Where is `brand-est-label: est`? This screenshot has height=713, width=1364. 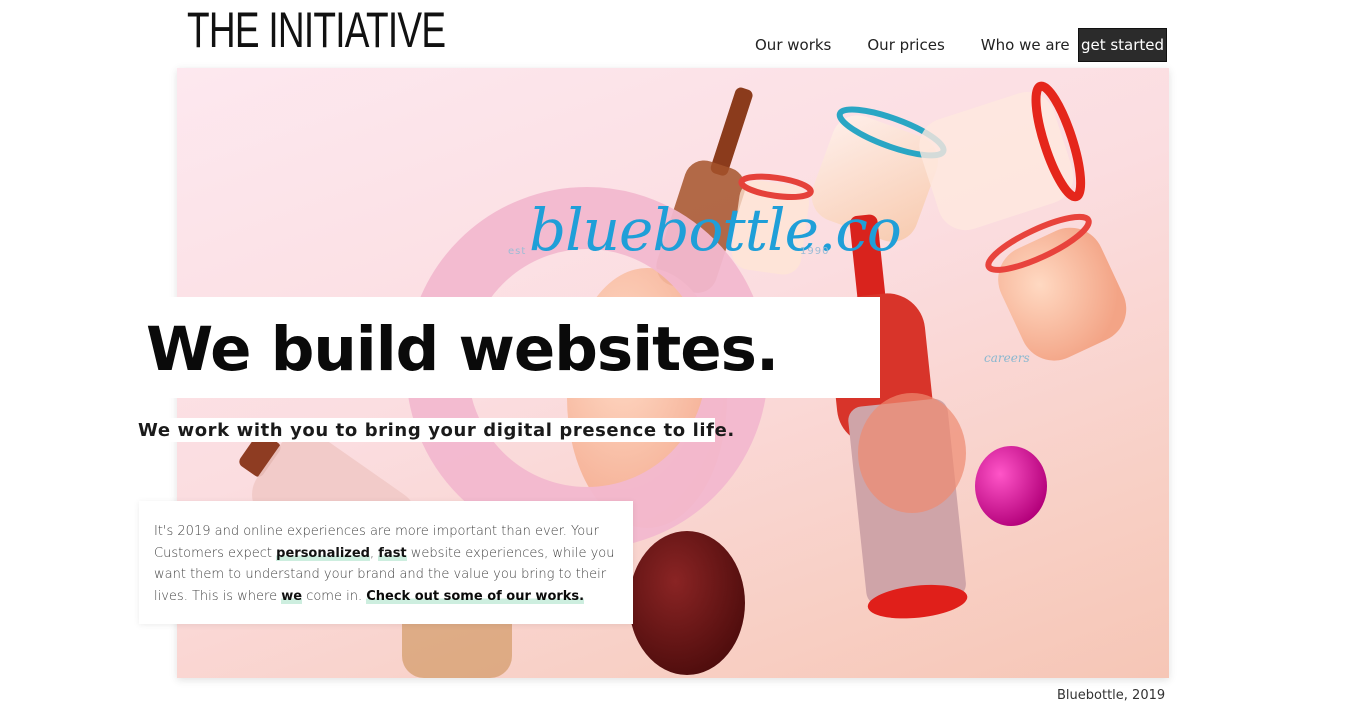
brand-est-label: est is located at coordinates (517, 251).